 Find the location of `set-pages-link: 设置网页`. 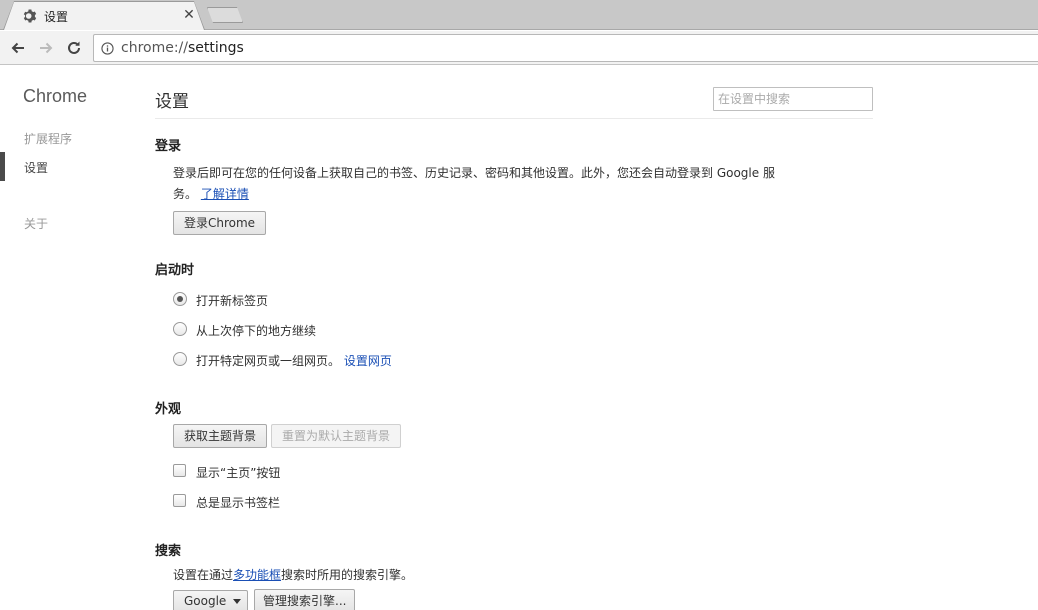

set-pages-link: 设置网页 is located at coordinates (368, 361).